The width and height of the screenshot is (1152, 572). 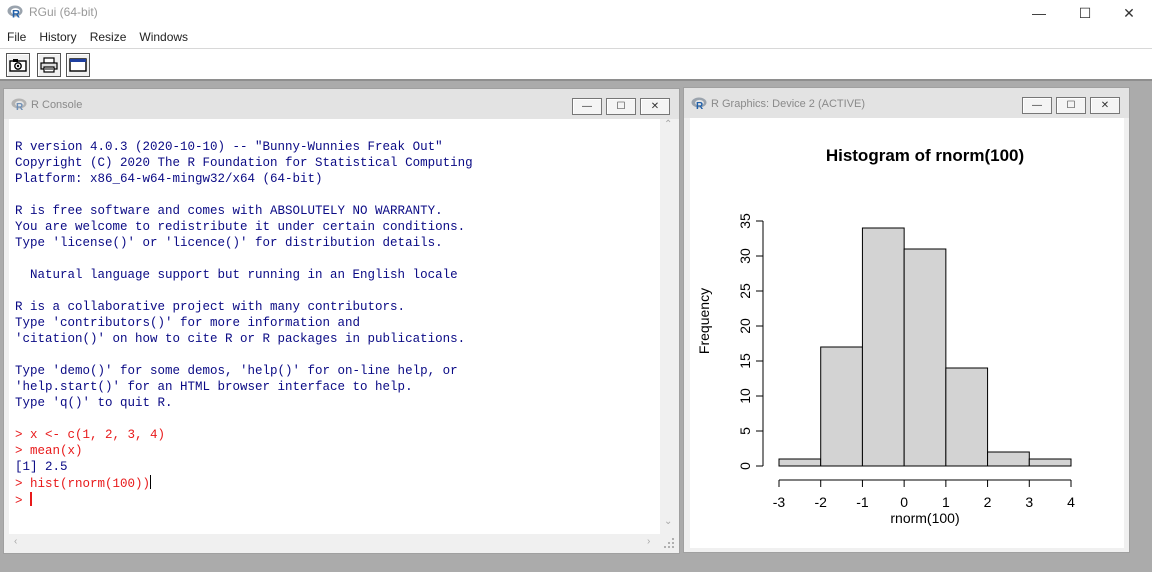 I want to click on x-axis-label: rnorm(100), so click(x=924, y=518).